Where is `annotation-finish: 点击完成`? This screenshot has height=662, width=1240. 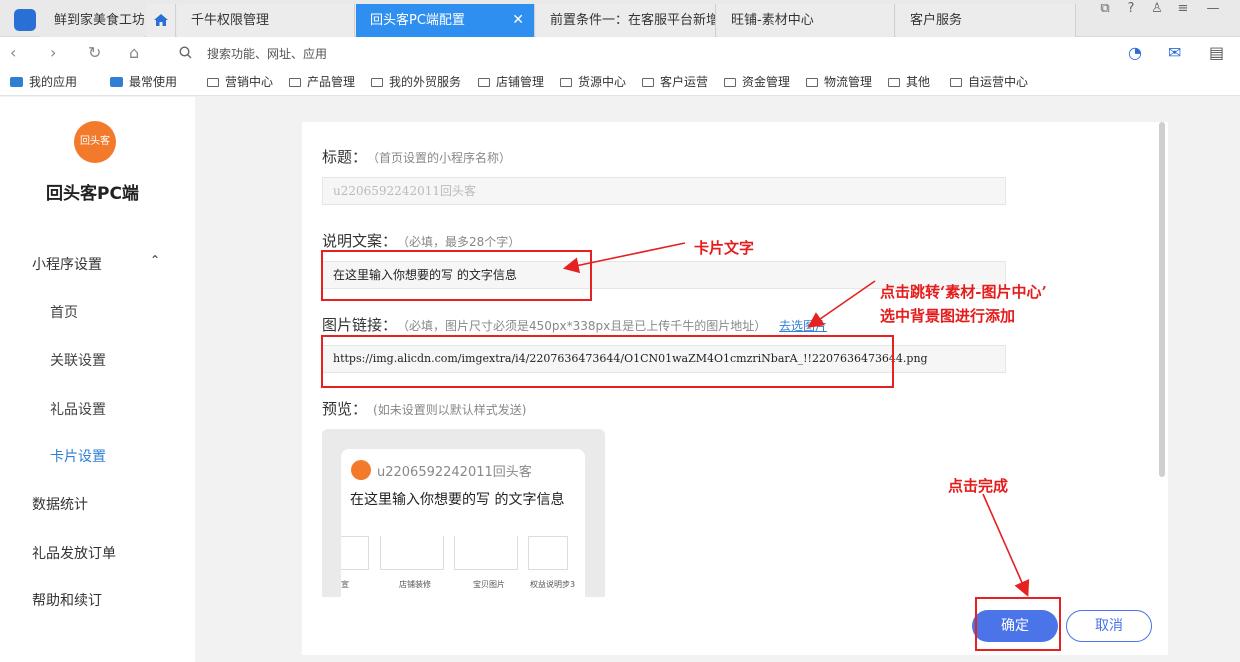 annotation-finish: 点击完成 is located at coordinates (978, 486).